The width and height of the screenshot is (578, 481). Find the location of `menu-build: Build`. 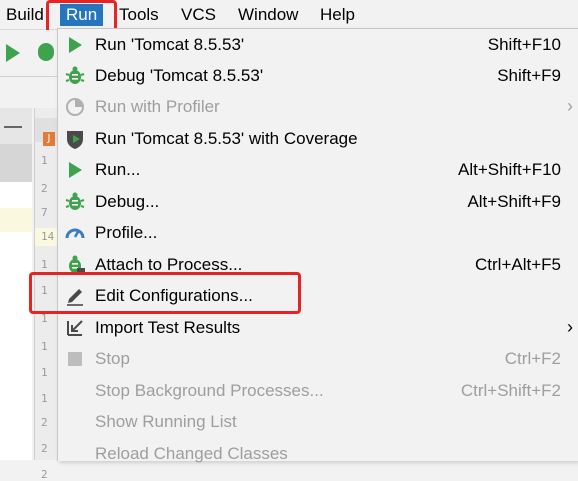

menu-build: Build is located at coordinates (25, 15).